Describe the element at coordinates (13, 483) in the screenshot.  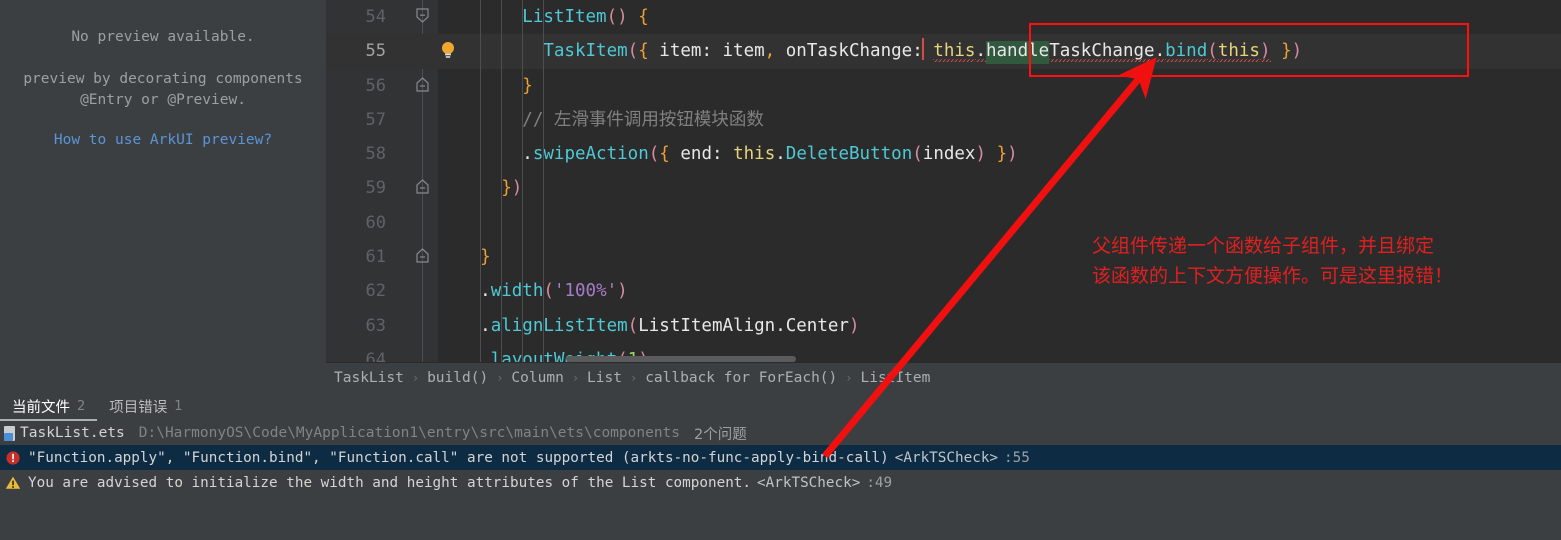
I see `warning-icon` at that location.